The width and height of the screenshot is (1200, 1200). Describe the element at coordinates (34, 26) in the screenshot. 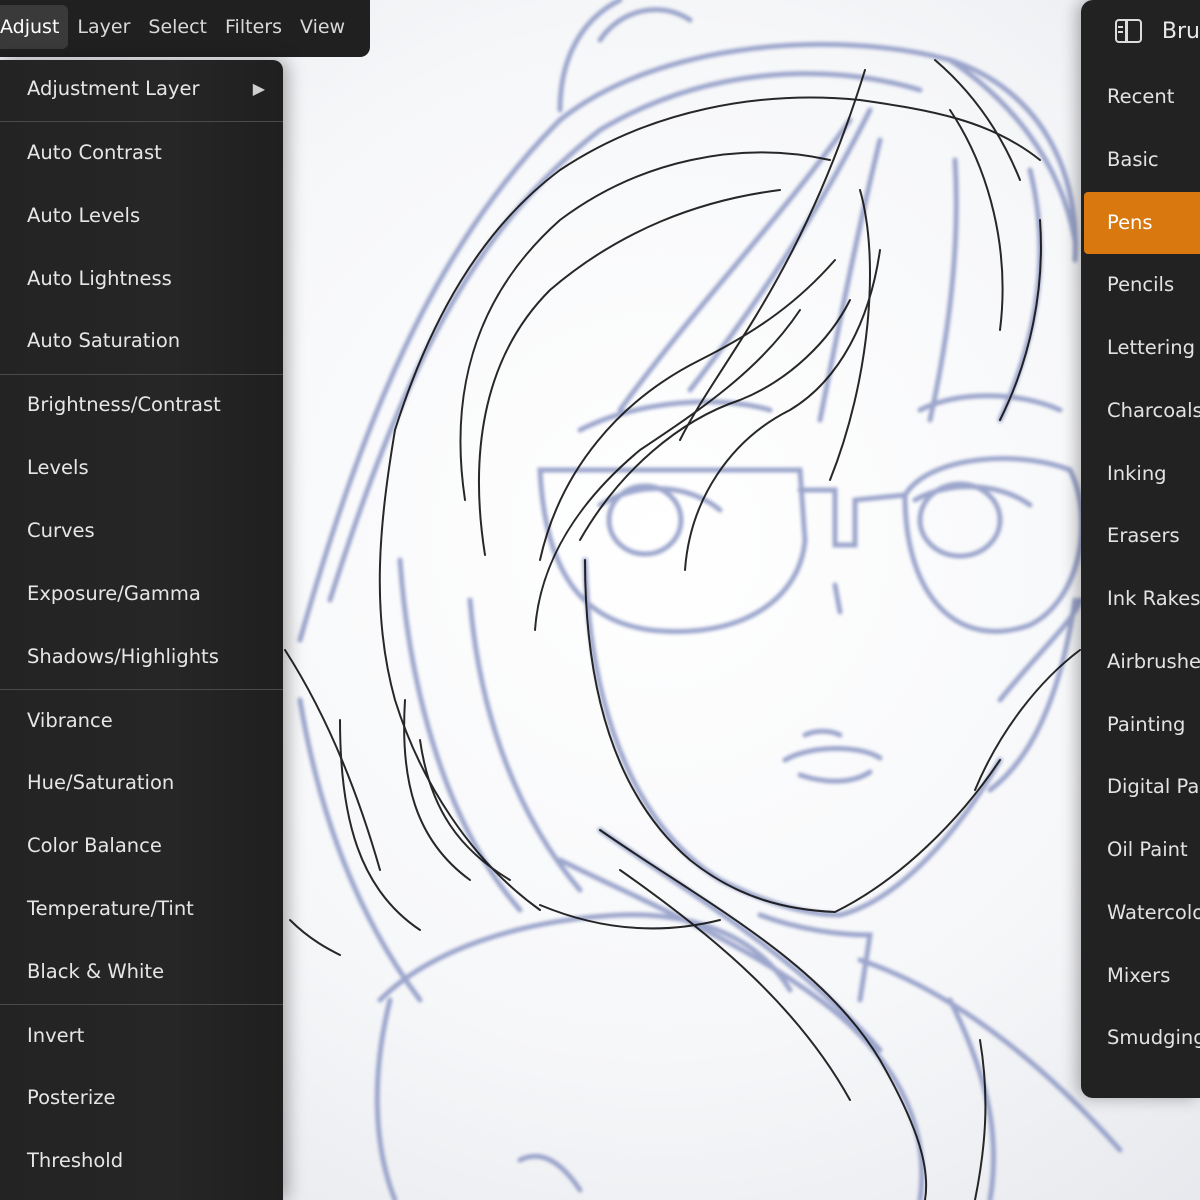

I see `menu-adjust: Adjust` at that location.